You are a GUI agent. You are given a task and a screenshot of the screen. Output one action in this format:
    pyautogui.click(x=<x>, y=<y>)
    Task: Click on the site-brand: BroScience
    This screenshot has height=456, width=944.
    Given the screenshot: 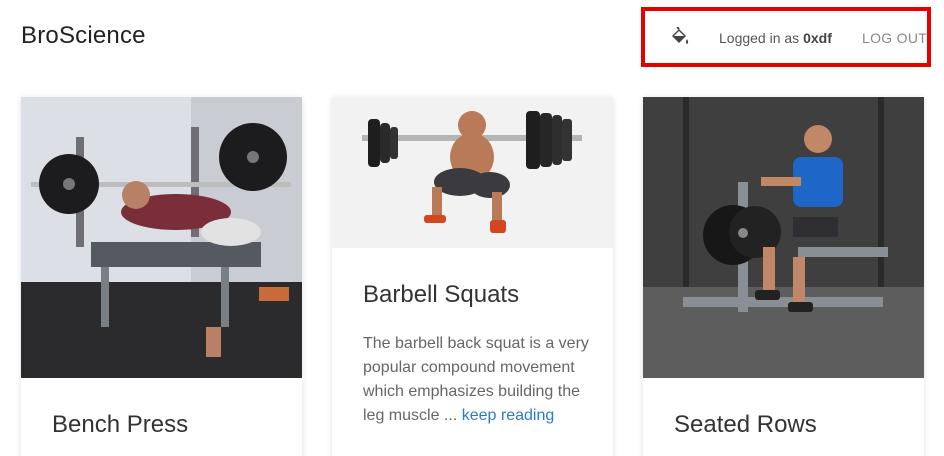 What is the action you would take?
    pyautogui.click(x=83, y=36)
    